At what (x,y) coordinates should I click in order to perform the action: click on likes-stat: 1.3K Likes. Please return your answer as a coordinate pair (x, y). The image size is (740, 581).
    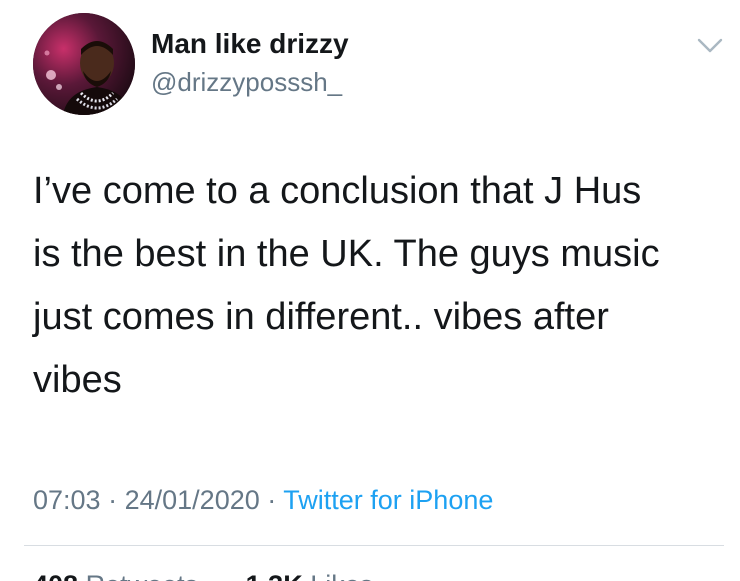
    Looking at the image, I should click on (310, 574).